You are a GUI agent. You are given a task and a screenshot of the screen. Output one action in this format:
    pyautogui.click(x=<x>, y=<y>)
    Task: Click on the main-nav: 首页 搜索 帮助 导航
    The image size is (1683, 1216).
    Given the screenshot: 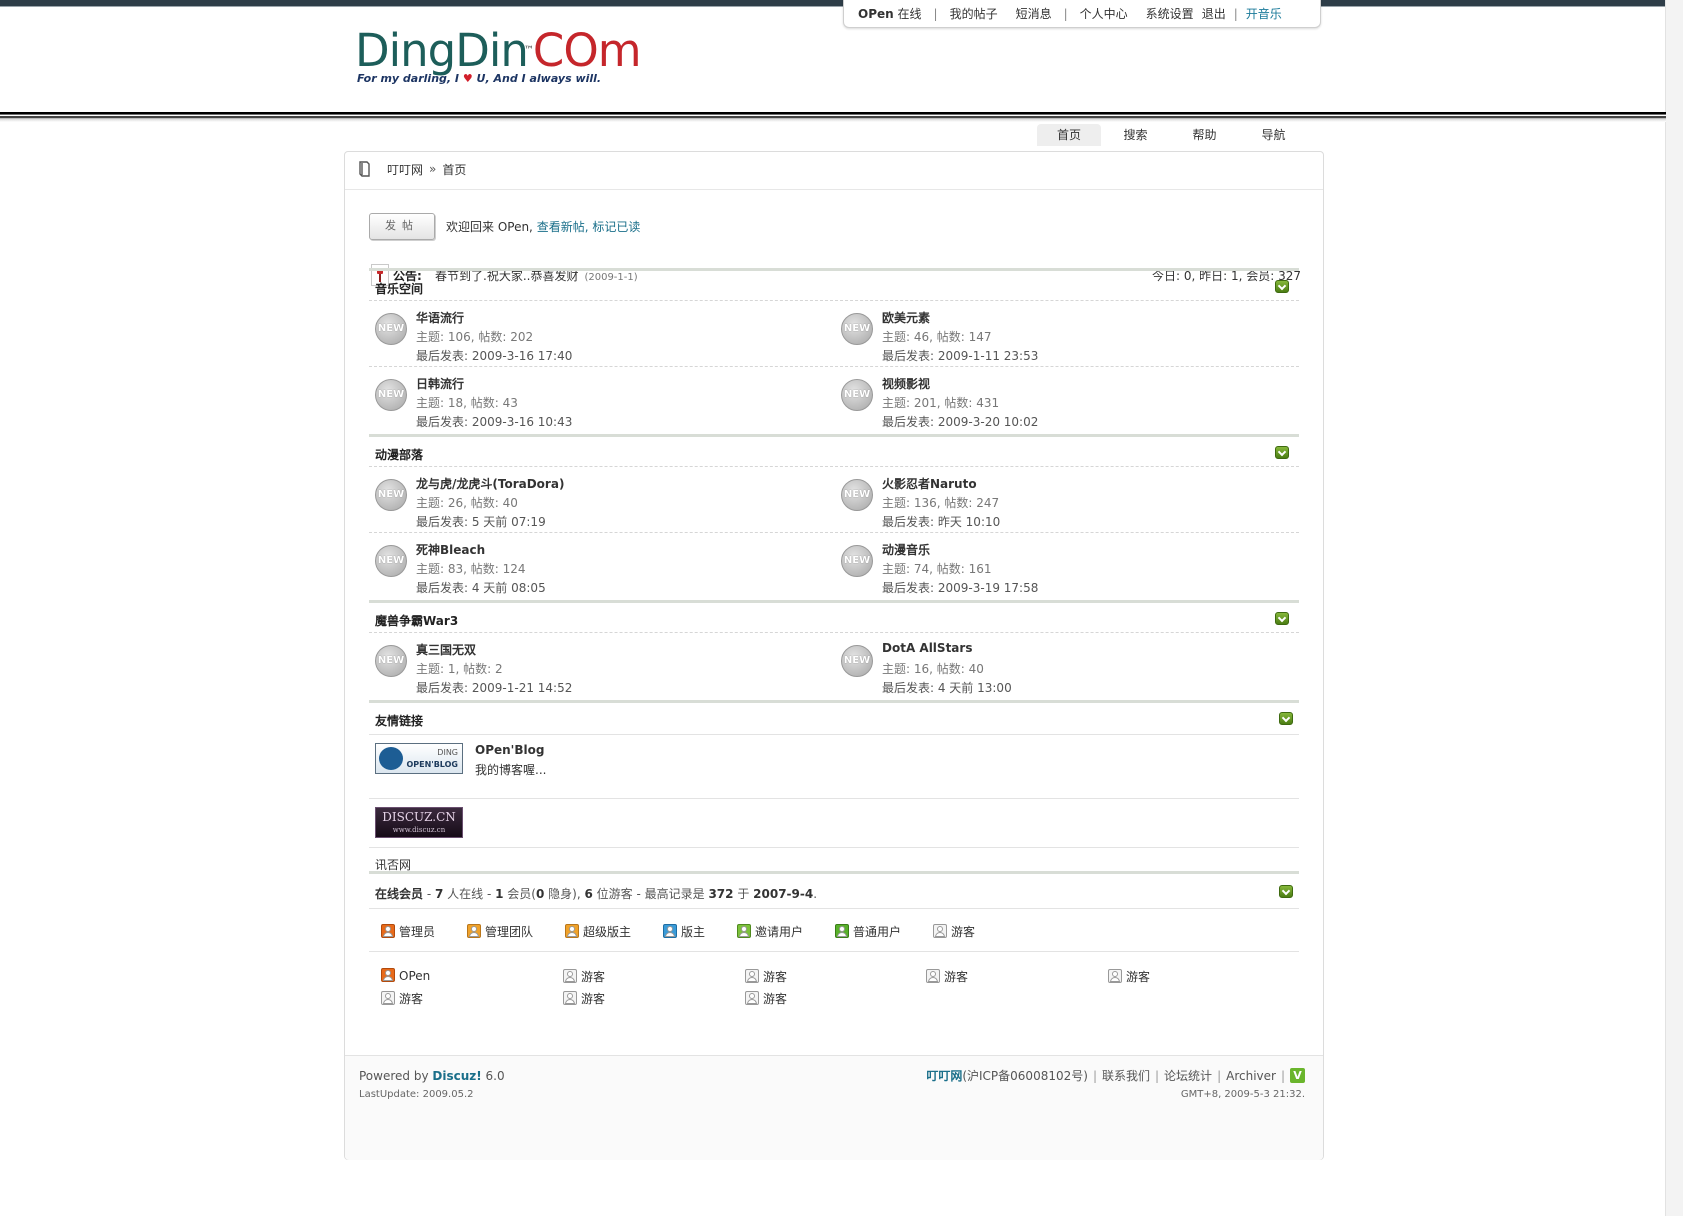 What is the action you would take?
    pyautogui.click(x=1172, y=135)
    